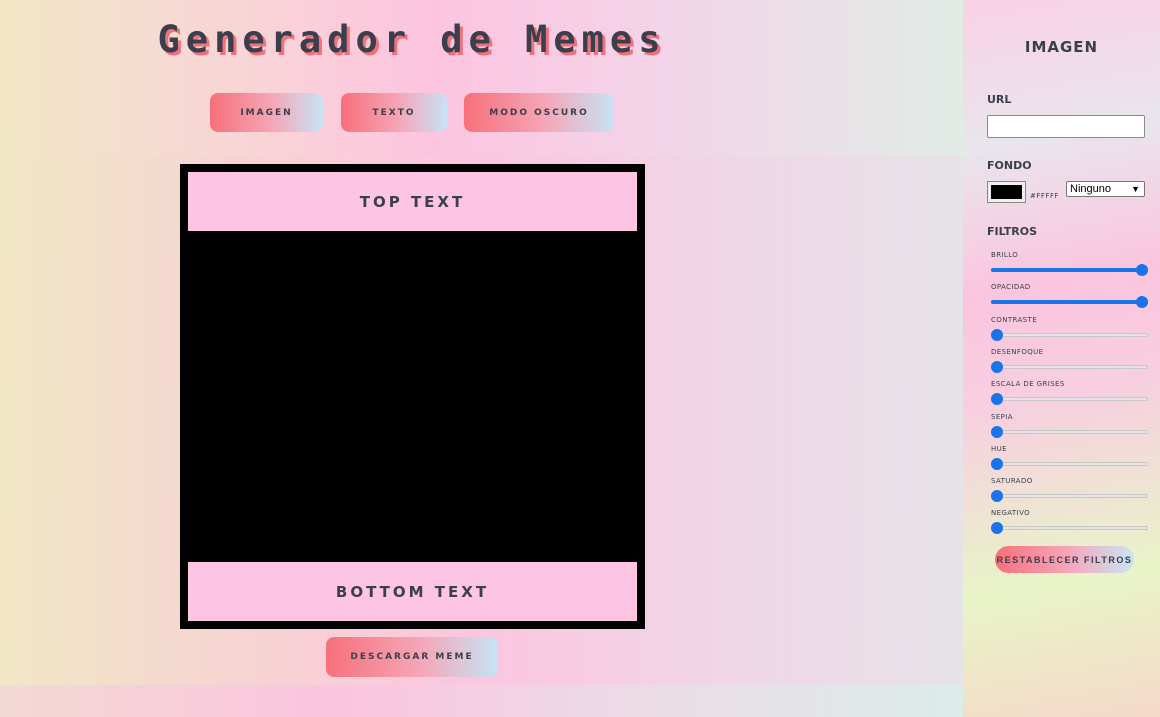 This screenshot has width=1160, height=717. Describe the element at coordinates (1005, 255) in the screenshot. I see `filter-label: BRILLO` at that location.